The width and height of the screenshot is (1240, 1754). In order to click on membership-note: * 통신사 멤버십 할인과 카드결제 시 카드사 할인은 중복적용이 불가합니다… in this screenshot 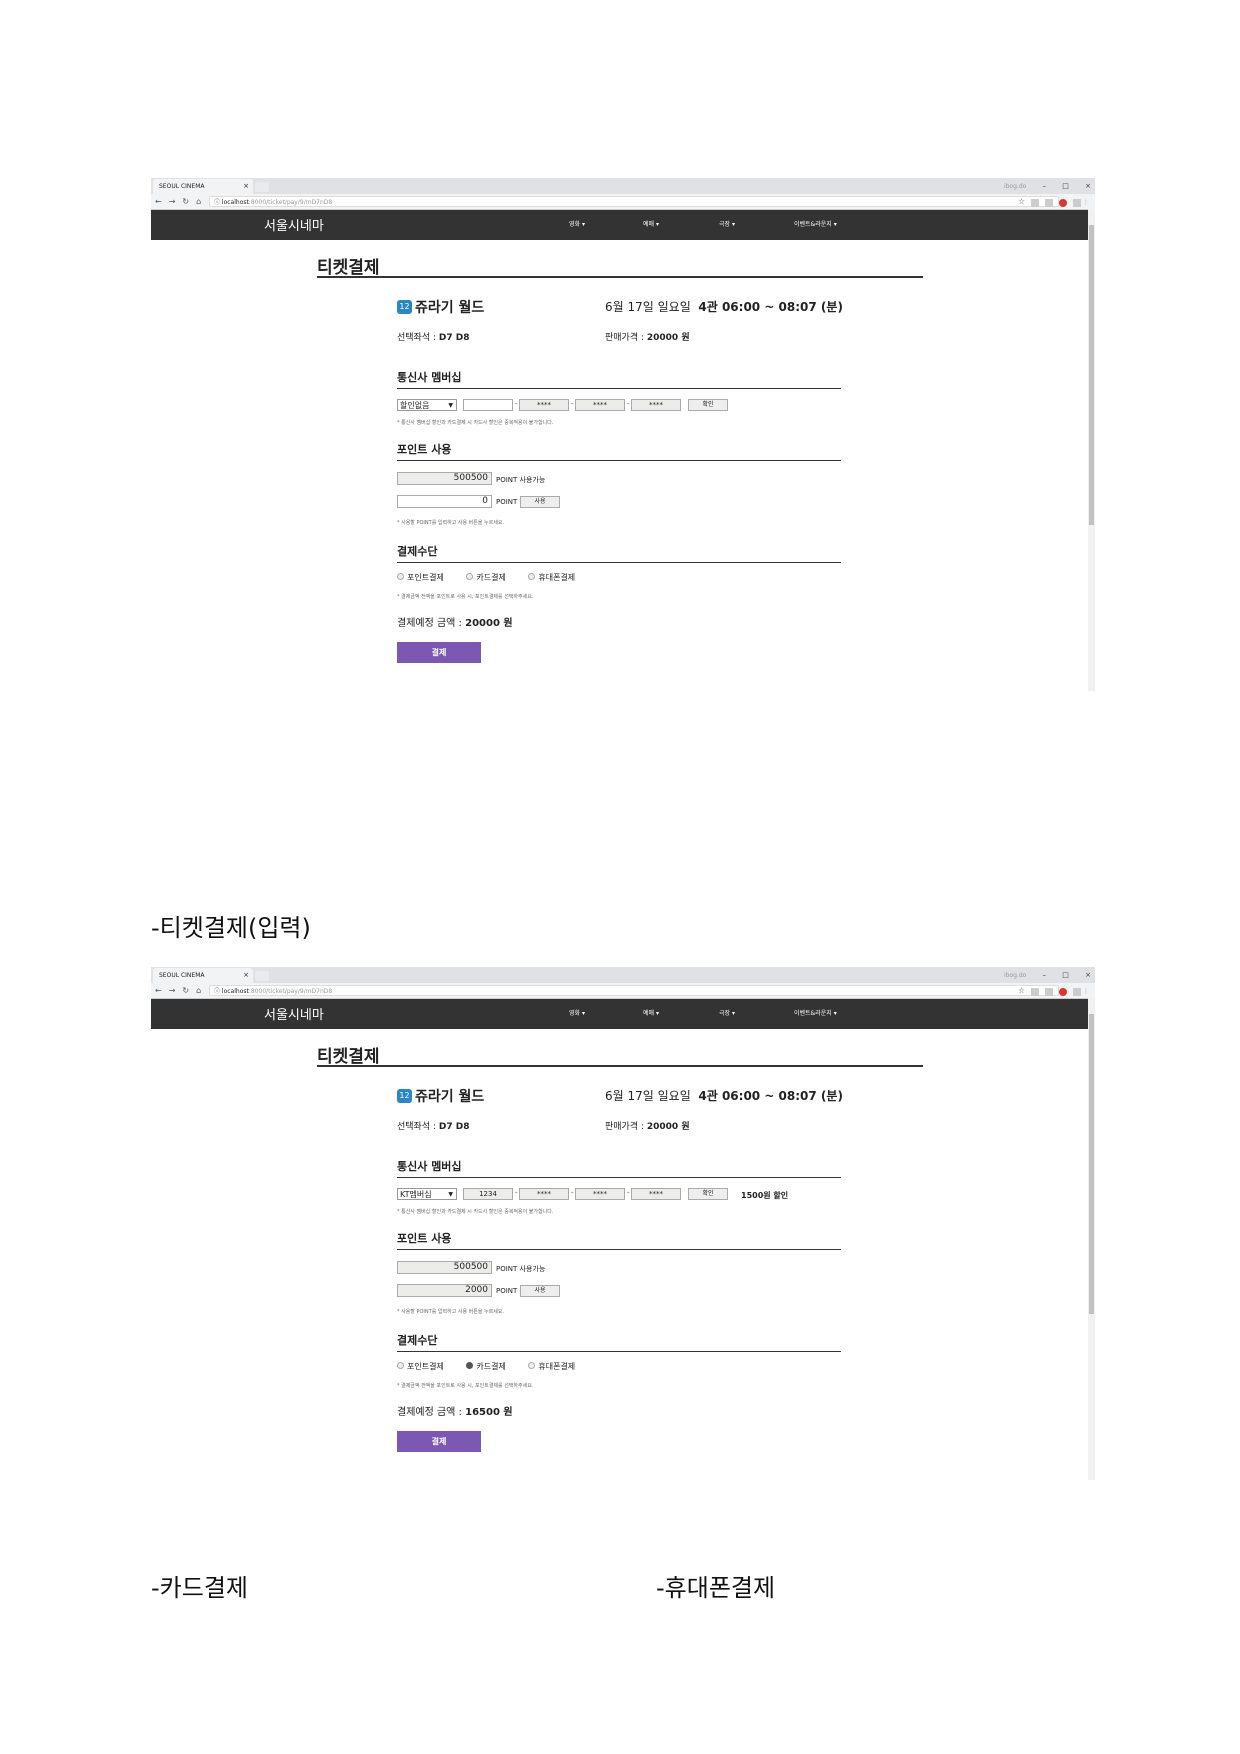, I will do `click(475, 1212)`.